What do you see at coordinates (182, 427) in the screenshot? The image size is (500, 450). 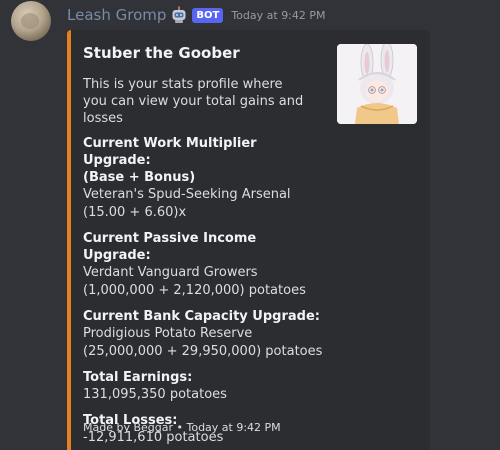 I see `embed-footer: Made by Beggar • Today at 9:42 PM` at bounding box center [182, 427].